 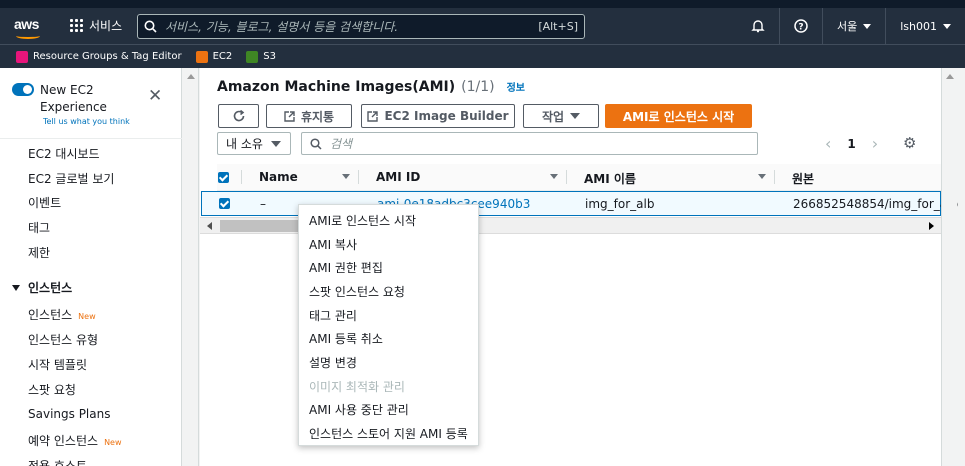 What do you see at coordinates (75, 440) in the screenshot?
I see `sidebar-item-reserved-instances: 예약 인스턴스 New` at bounding box center [75, 440].